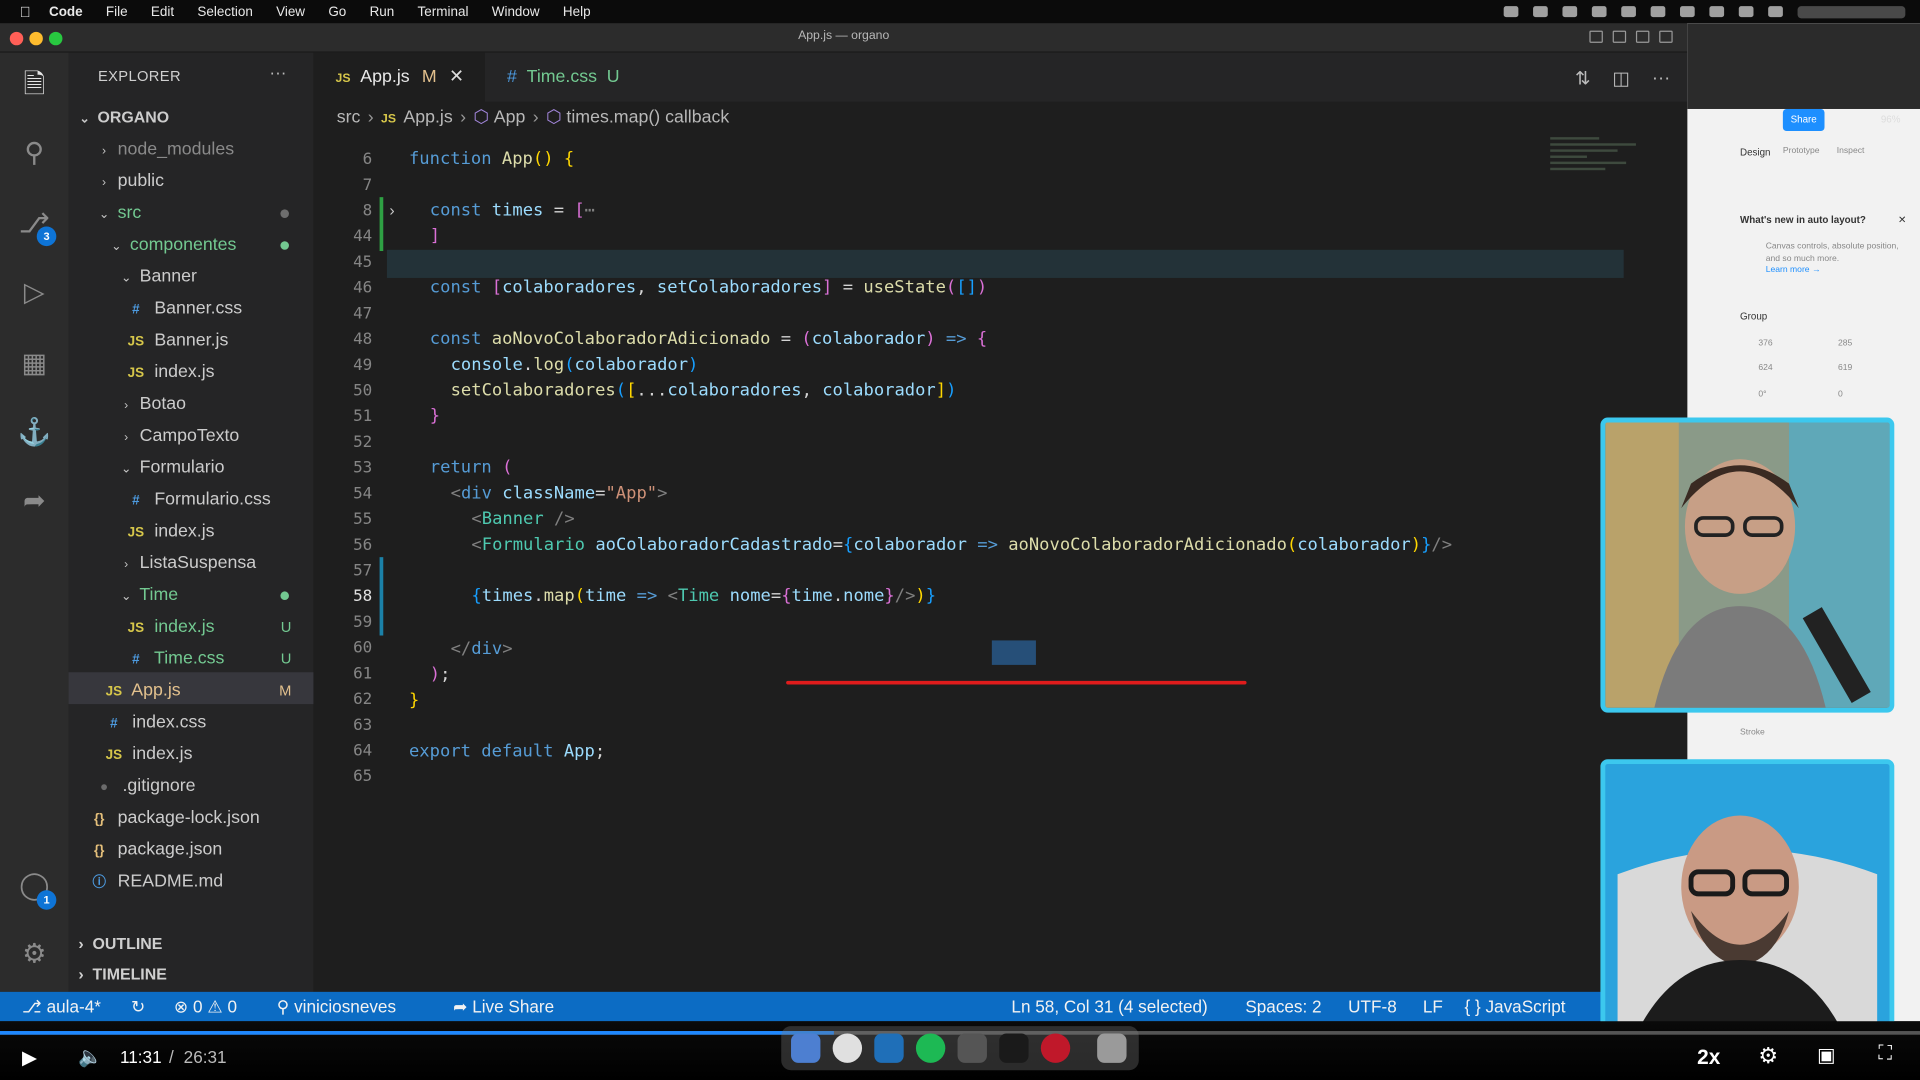  What do you see at coordinates (1755, 152) in the screenshot?
I see `tab-design: Design` at bounding box center [1755, 152].